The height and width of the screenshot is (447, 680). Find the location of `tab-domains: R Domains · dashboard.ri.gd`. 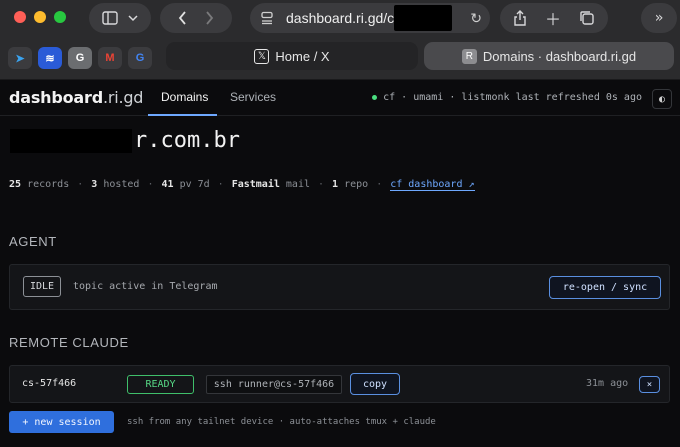

tab-domains: R Domains · dashboard.ri.gd is located at coordinates (549, 56).